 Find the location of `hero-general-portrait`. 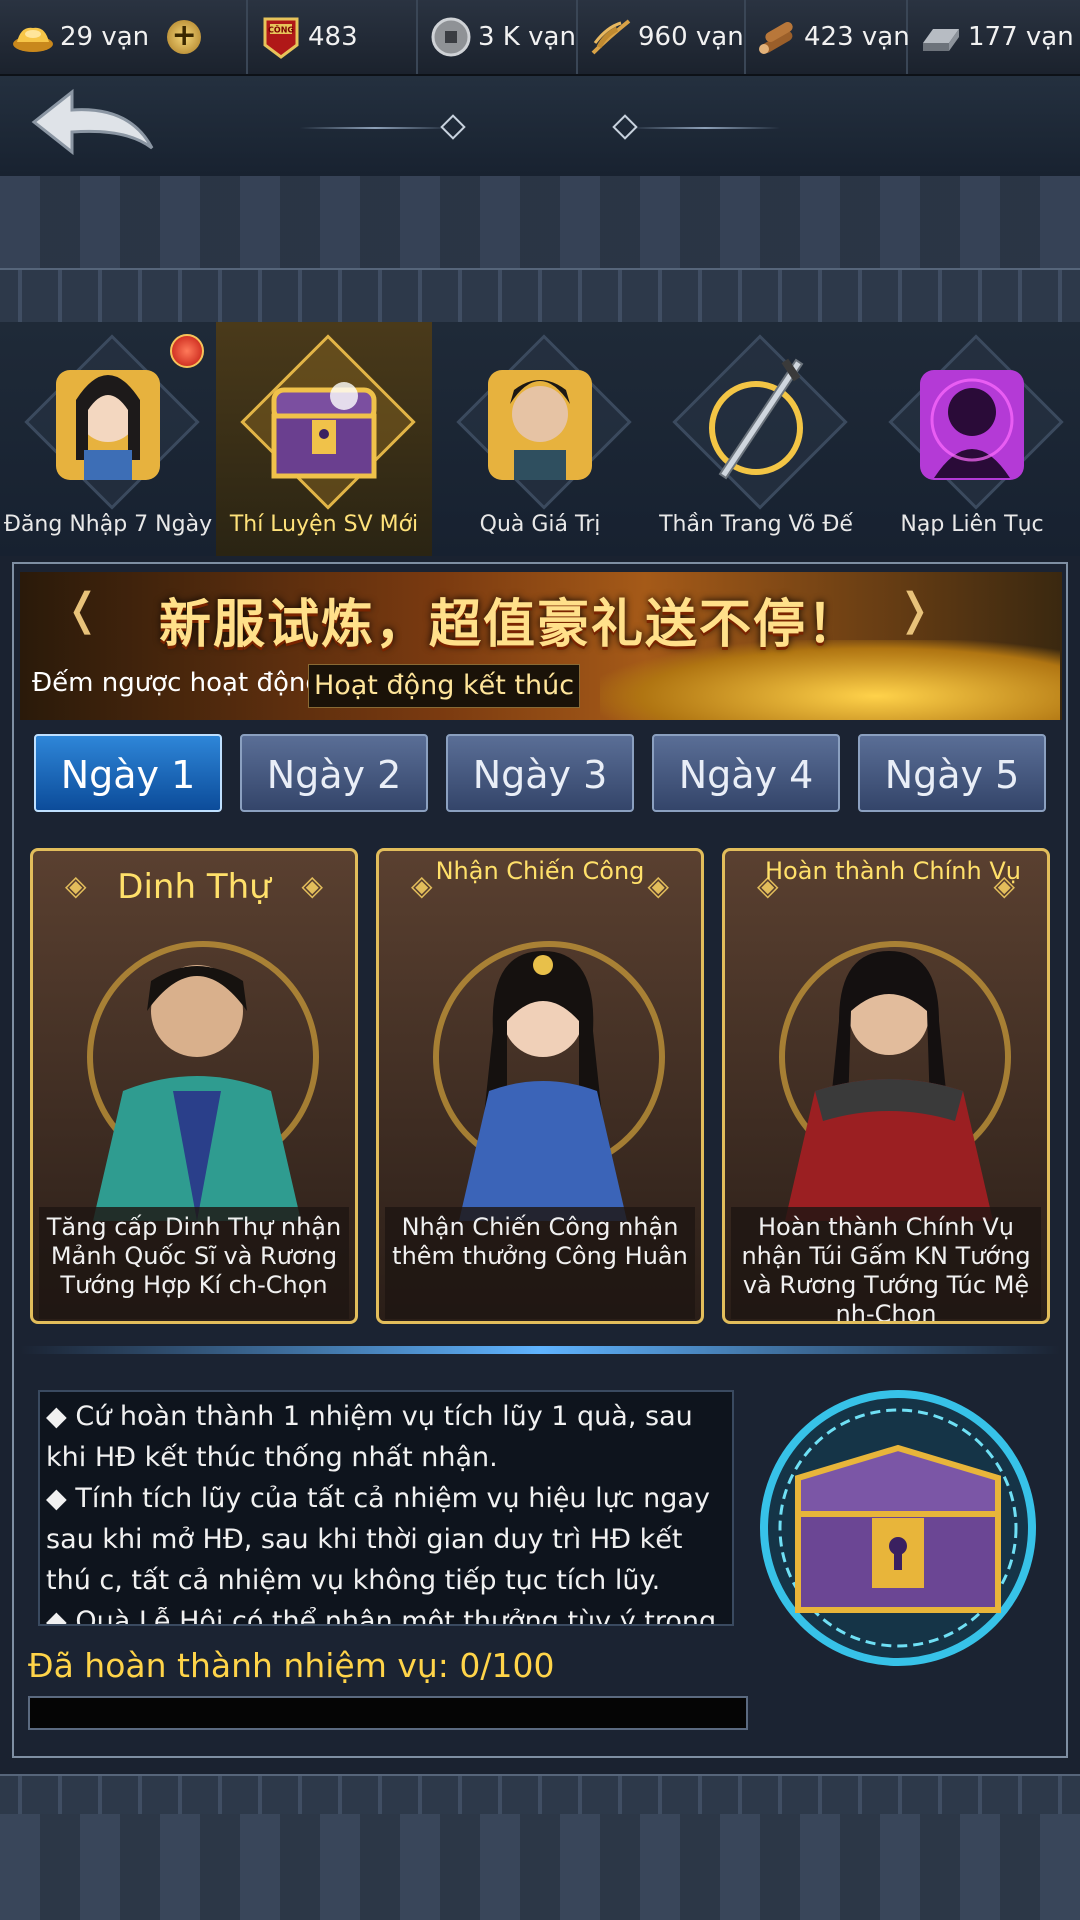

hero-general-portrait is located at coordinates (889, 1071).